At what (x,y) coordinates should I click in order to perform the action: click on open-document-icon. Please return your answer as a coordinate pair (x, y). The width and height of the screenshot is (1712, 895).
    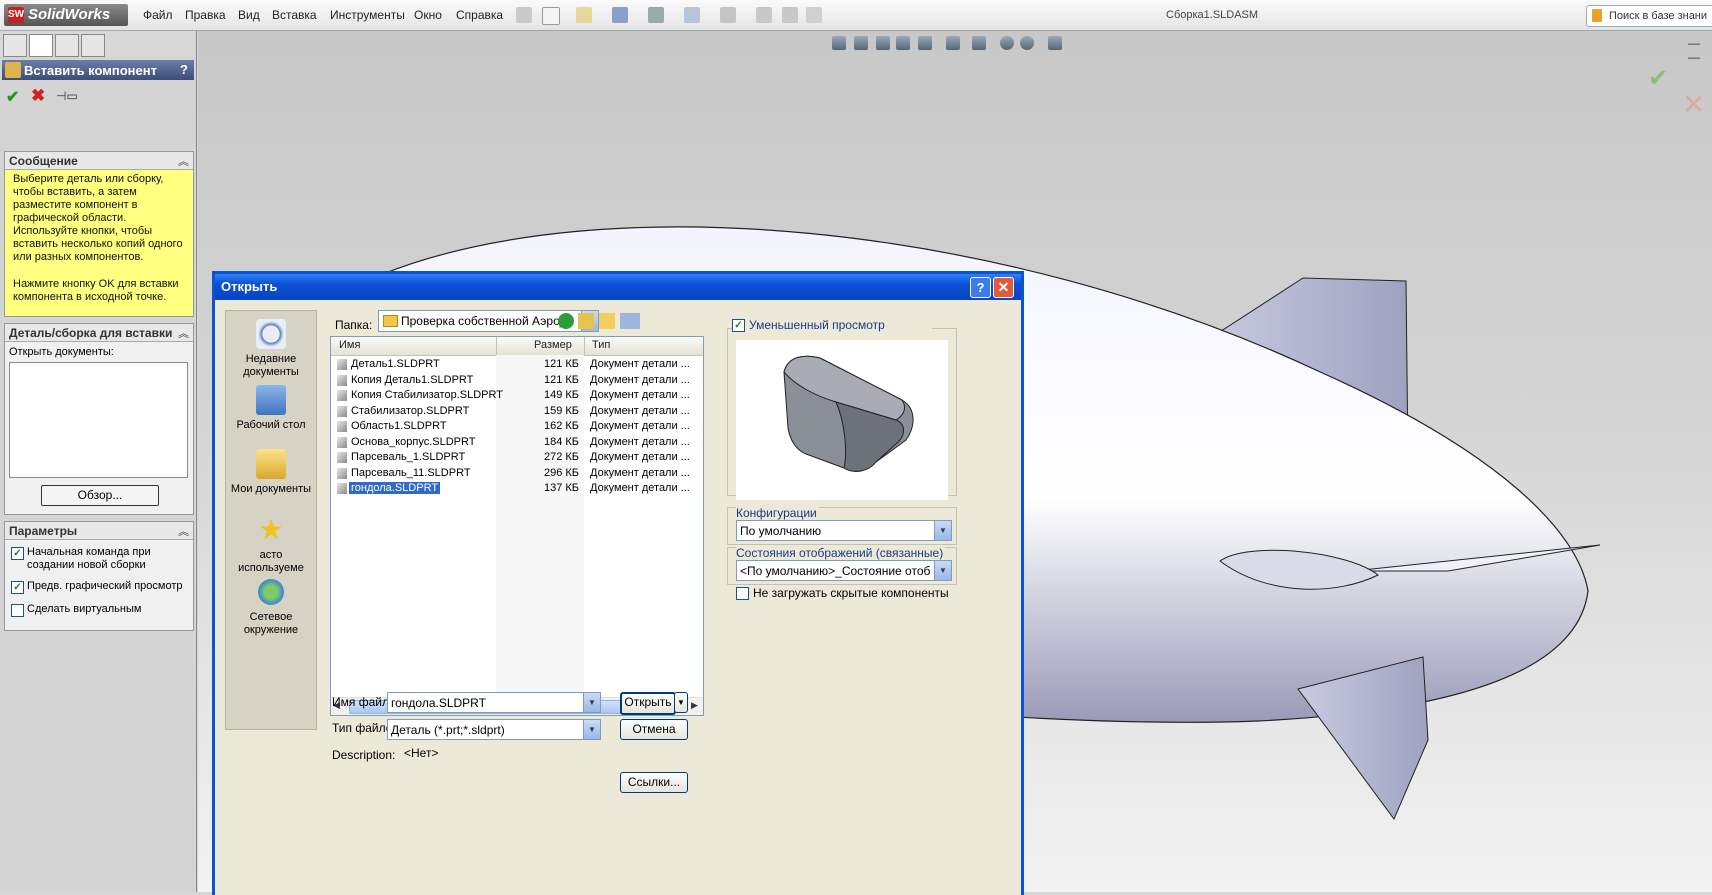
    Looking at the image, I should click on (584, 15).